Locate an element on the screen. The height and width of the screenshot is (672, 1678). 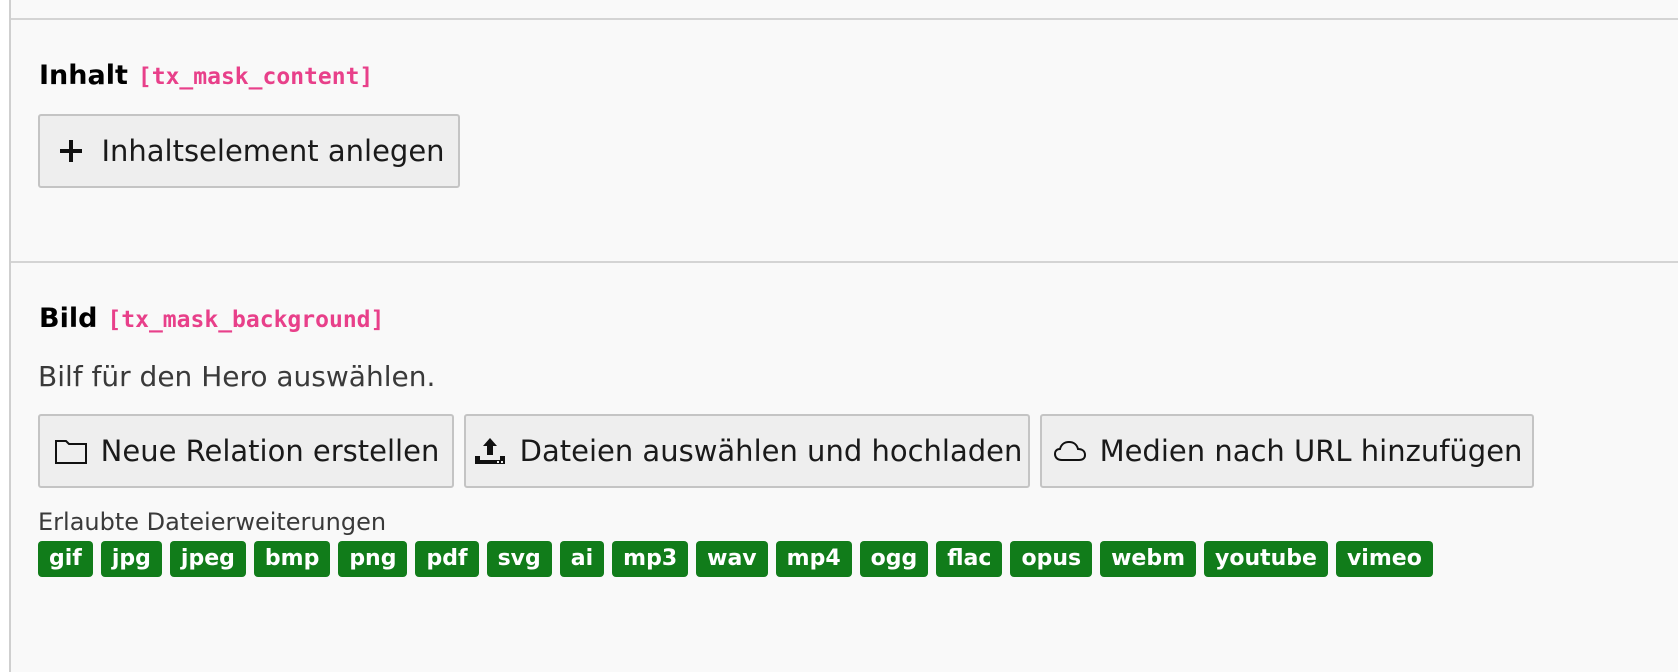
new-relation-button: Neue Relation erstellen is located at coordinates (246, 451).